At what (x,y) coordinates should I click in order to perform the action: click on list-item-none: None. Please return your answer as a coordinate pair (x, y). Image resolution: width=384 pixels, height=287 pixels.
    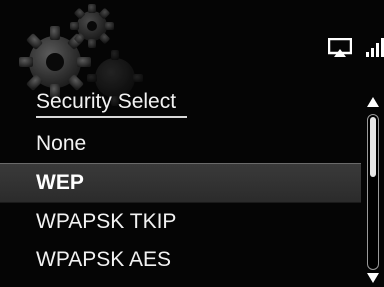
    Looking at the image, I should click on (181, 144).